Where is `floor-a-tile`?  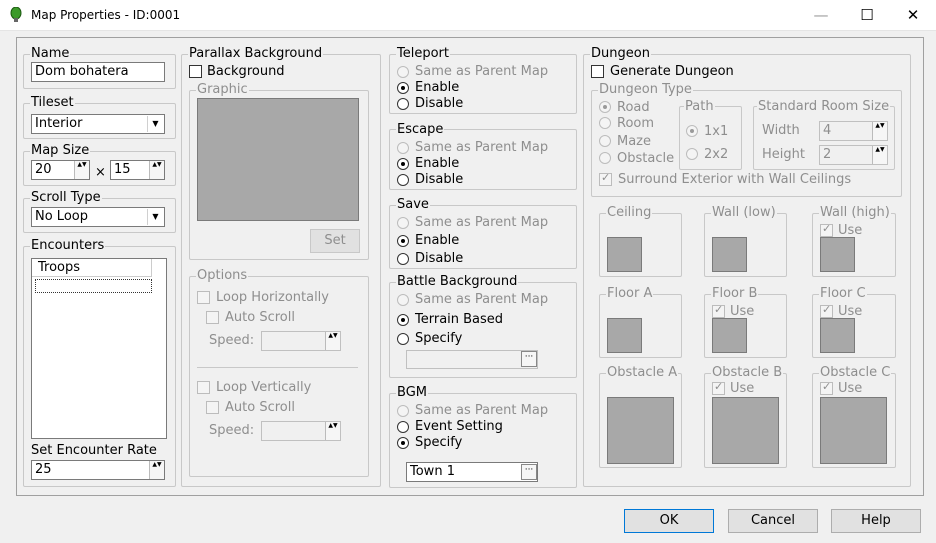 floor-a-tile is located at coordinates (624, 335).